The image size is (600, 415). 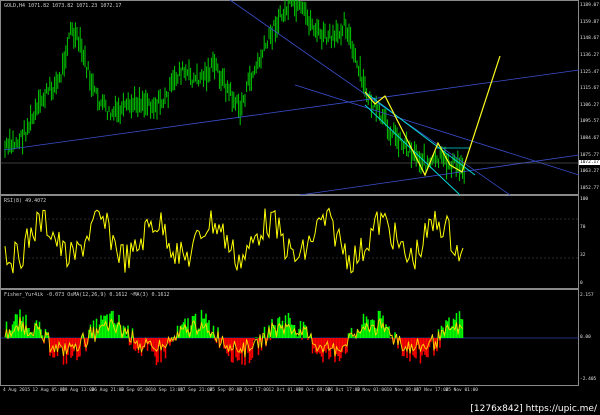 I want to click on current-price-tag: 1072.17, so click(x=589, y=162).